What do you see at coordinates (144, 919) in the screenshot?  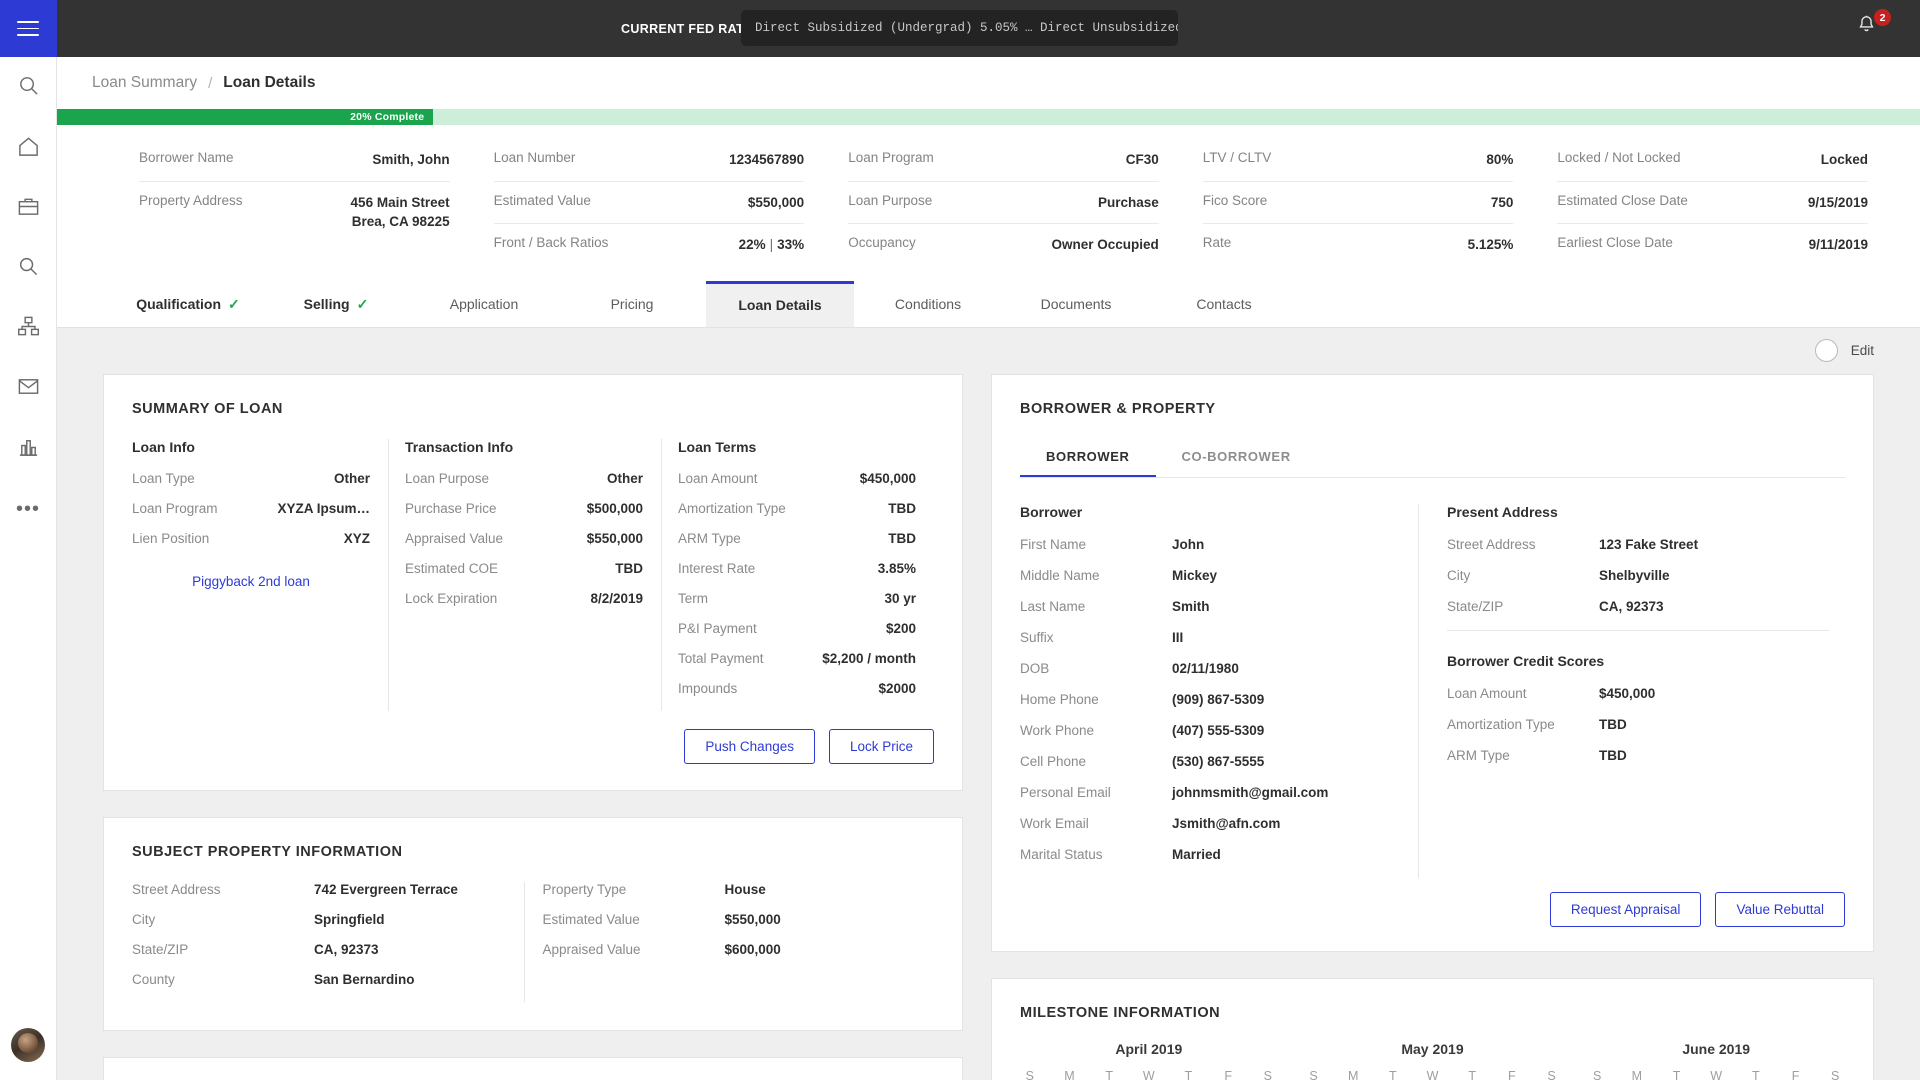 I see `field-label: City` at bounding box center [144, 919].